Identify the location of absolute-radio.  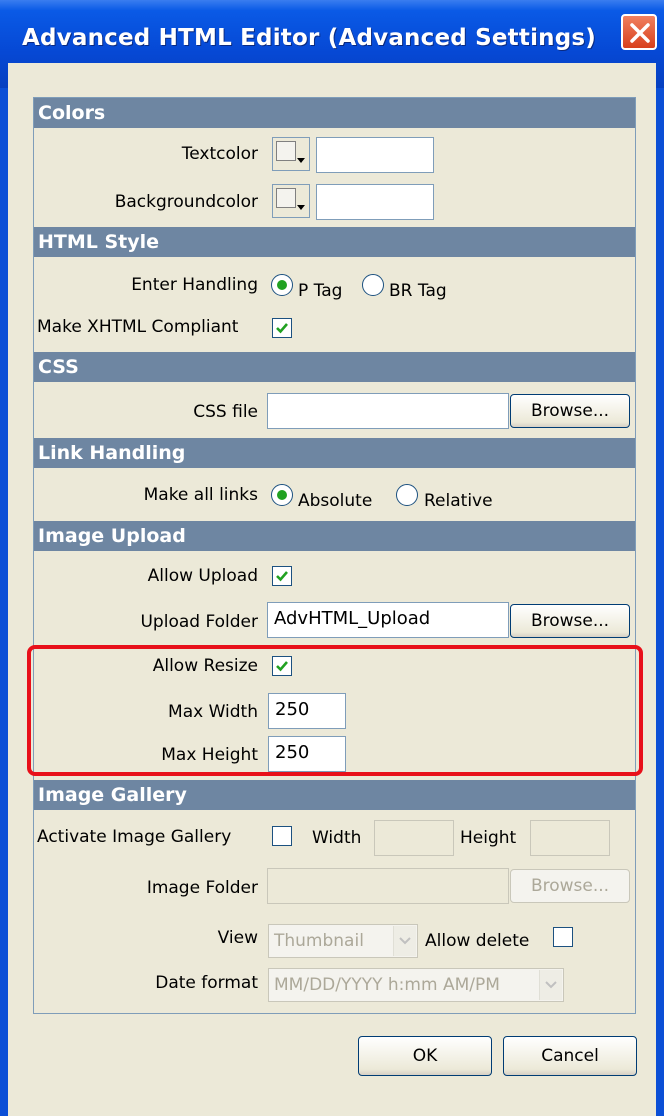
(282, 495).